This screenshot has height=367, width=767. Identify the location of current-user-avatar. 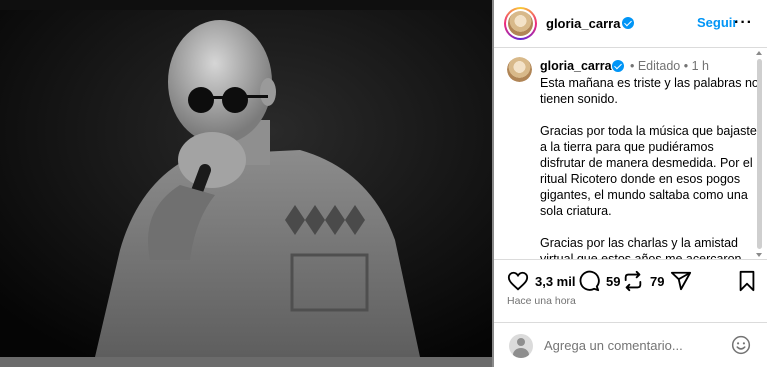
(521, 346).